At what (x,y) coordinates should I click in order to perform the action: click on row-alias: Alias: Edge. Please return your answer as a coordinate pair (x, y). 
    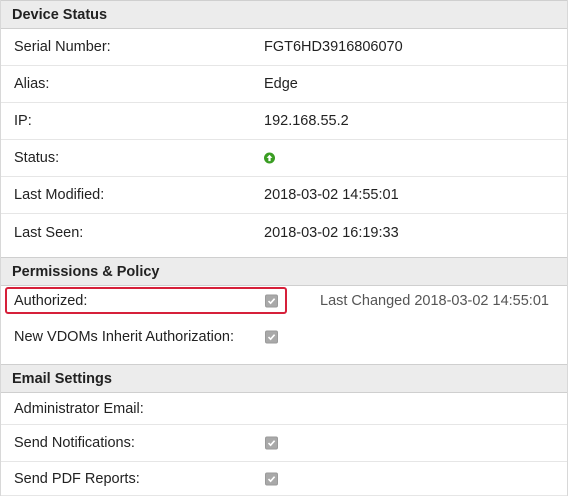
    Looking at the image, I should click on (284, 84).